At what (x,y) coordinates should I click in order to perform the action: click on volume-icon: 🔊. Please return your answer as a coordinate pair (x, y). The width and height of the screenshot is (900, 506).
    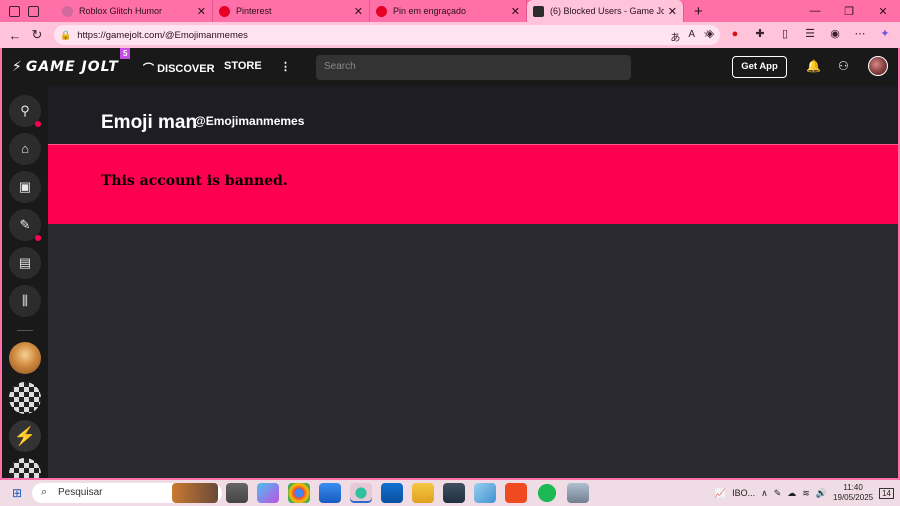
    Looking at the image, I should click on (821, 493).